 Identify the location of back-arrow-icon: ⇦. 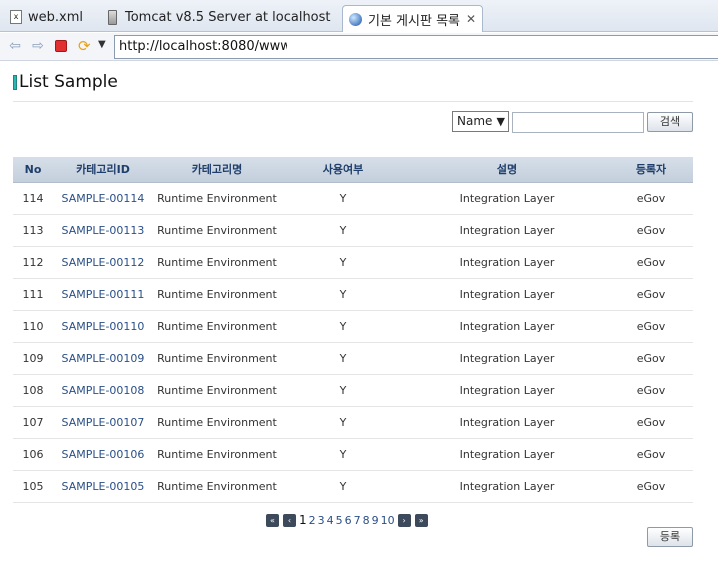
(15, 46).